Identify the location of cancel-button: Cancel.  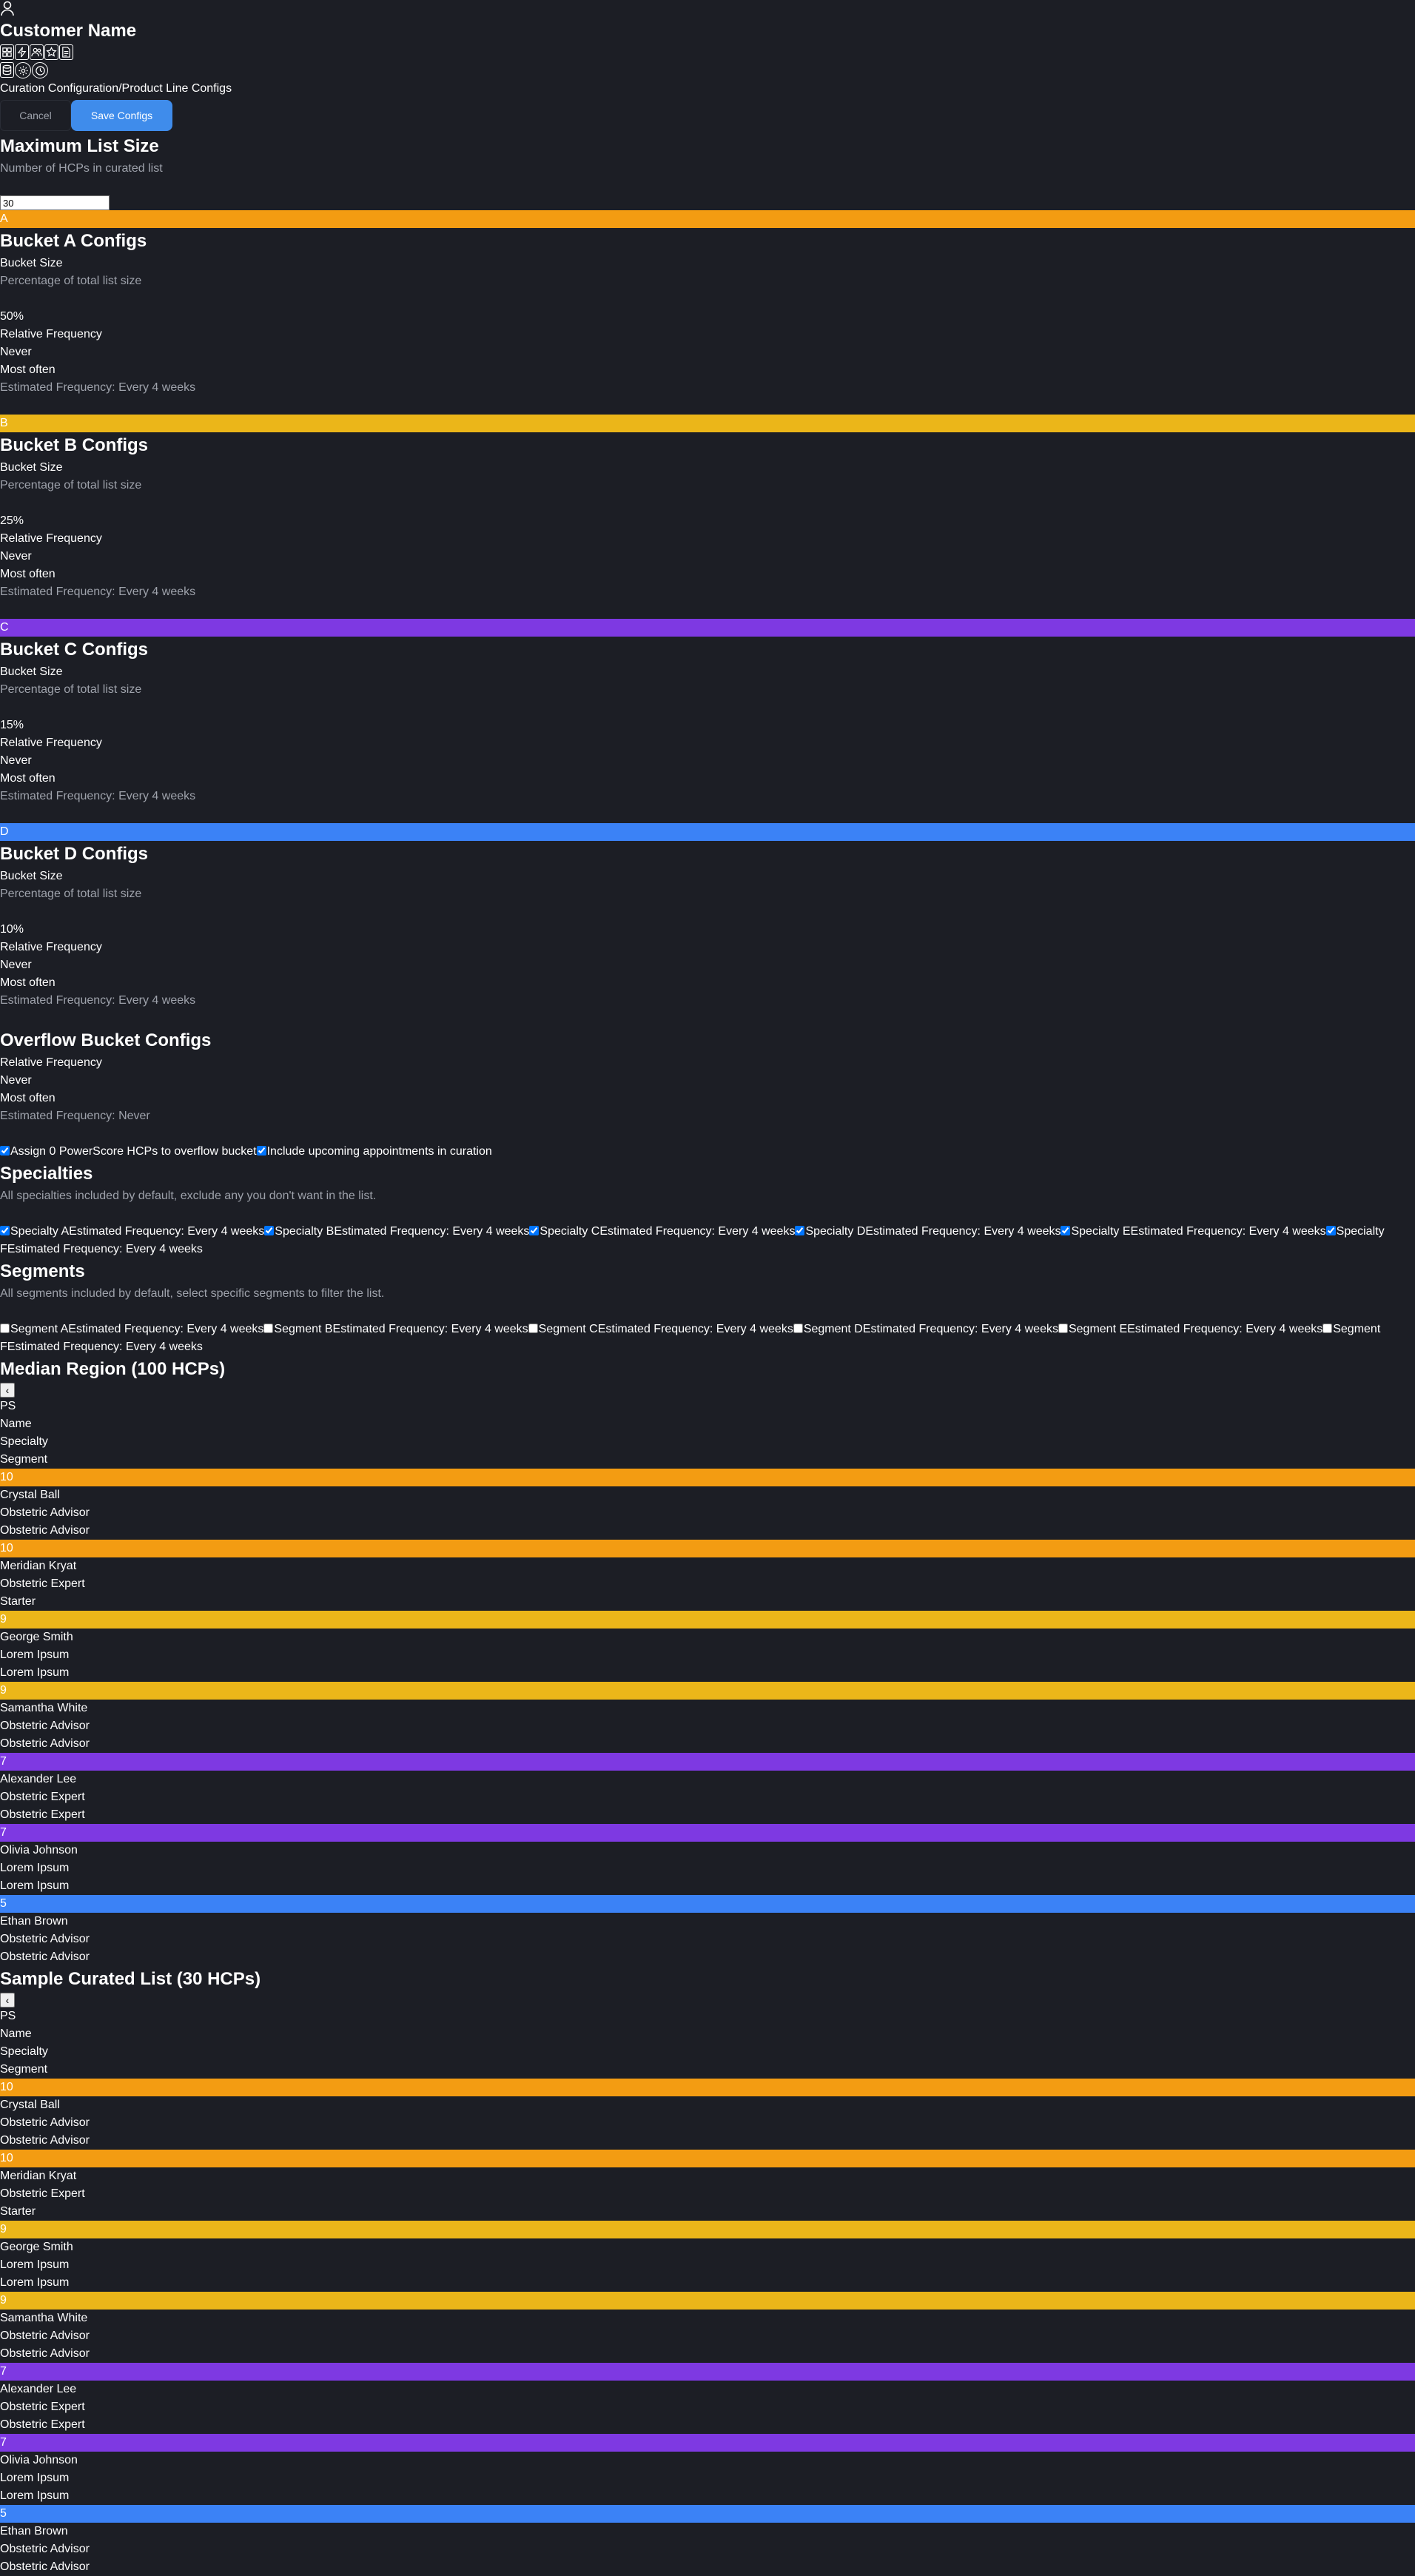
(35, 115).